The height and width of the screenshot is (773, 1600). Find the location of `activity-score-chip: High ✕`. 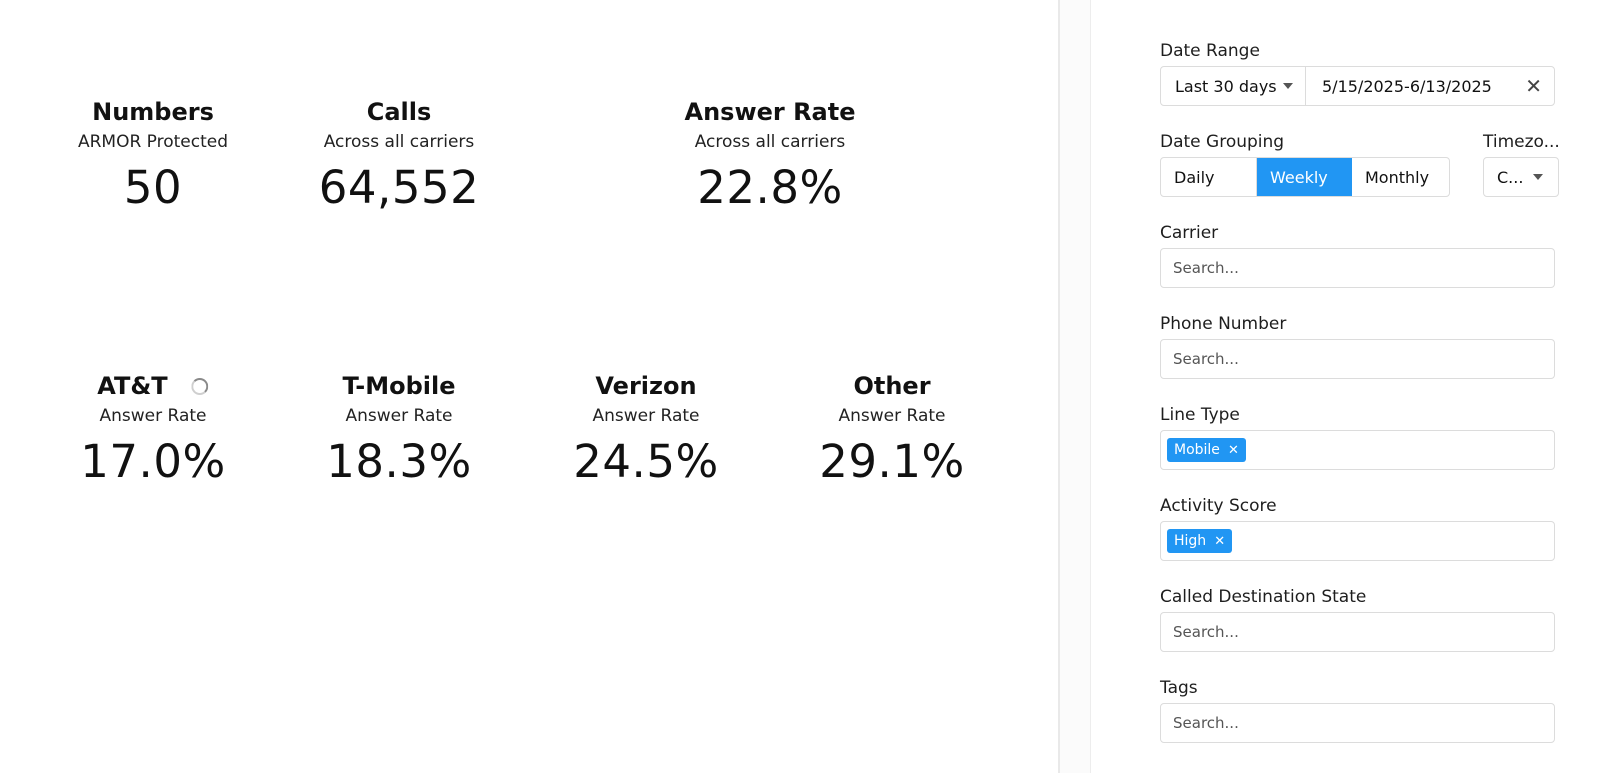

activity-score-chip: High ✕ is located at coordinates (1200, 541).